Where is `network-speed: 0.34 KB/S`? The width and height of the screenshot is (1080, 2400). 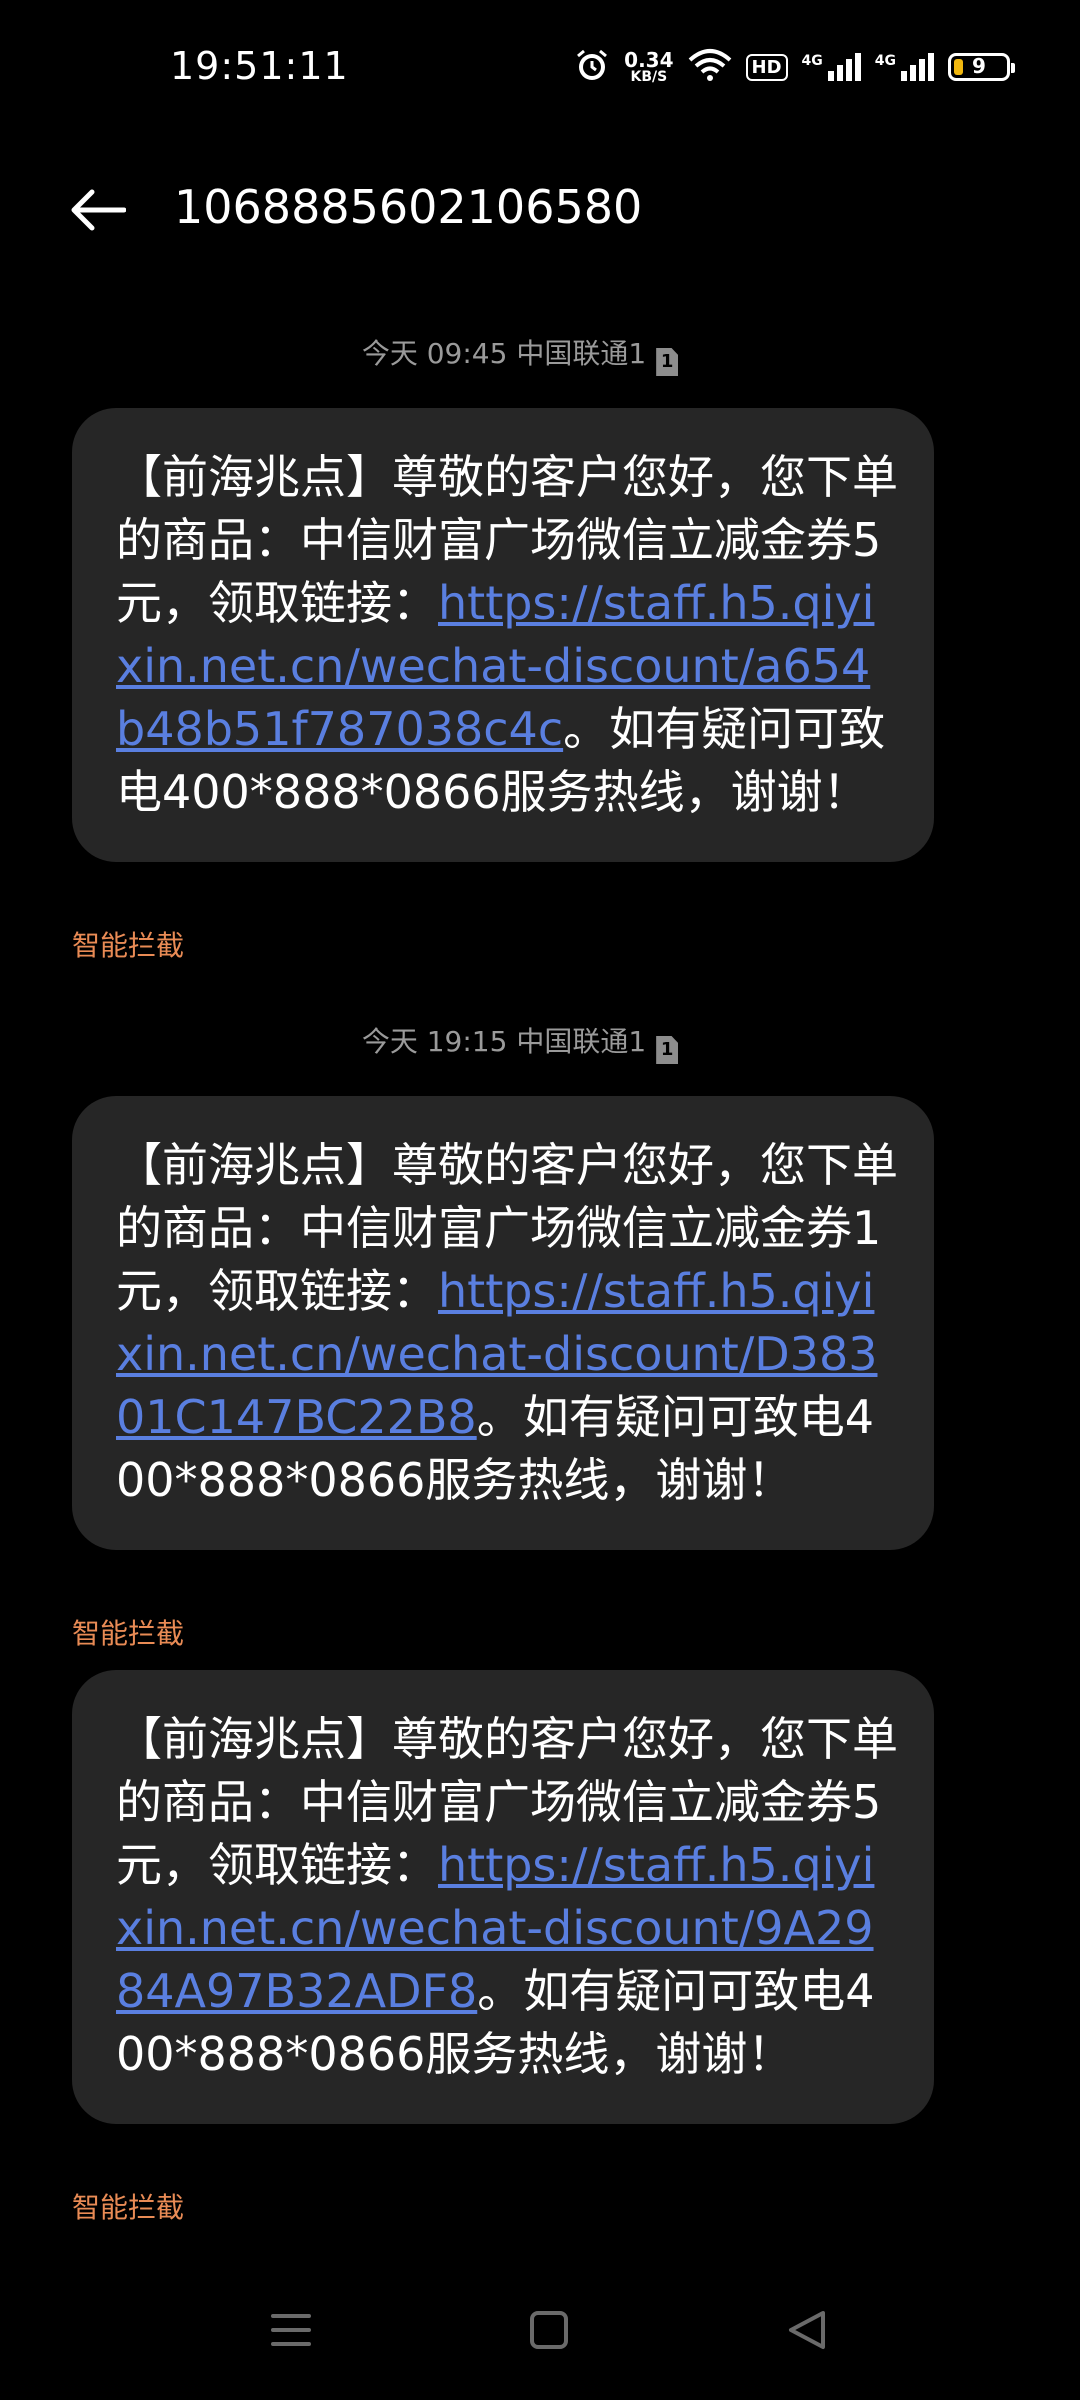
network-speed: 0.34 KB/S is located at coordinates (648, 67).